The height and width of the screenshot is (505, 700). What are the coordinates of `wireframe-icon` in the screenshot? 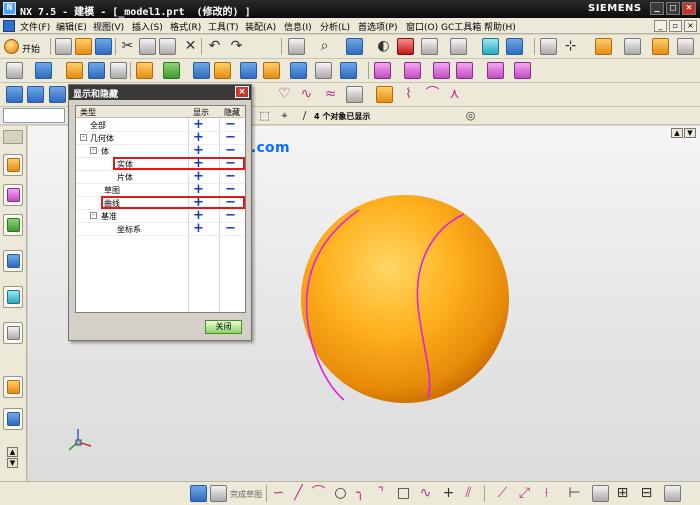 It's located at (429, 46).